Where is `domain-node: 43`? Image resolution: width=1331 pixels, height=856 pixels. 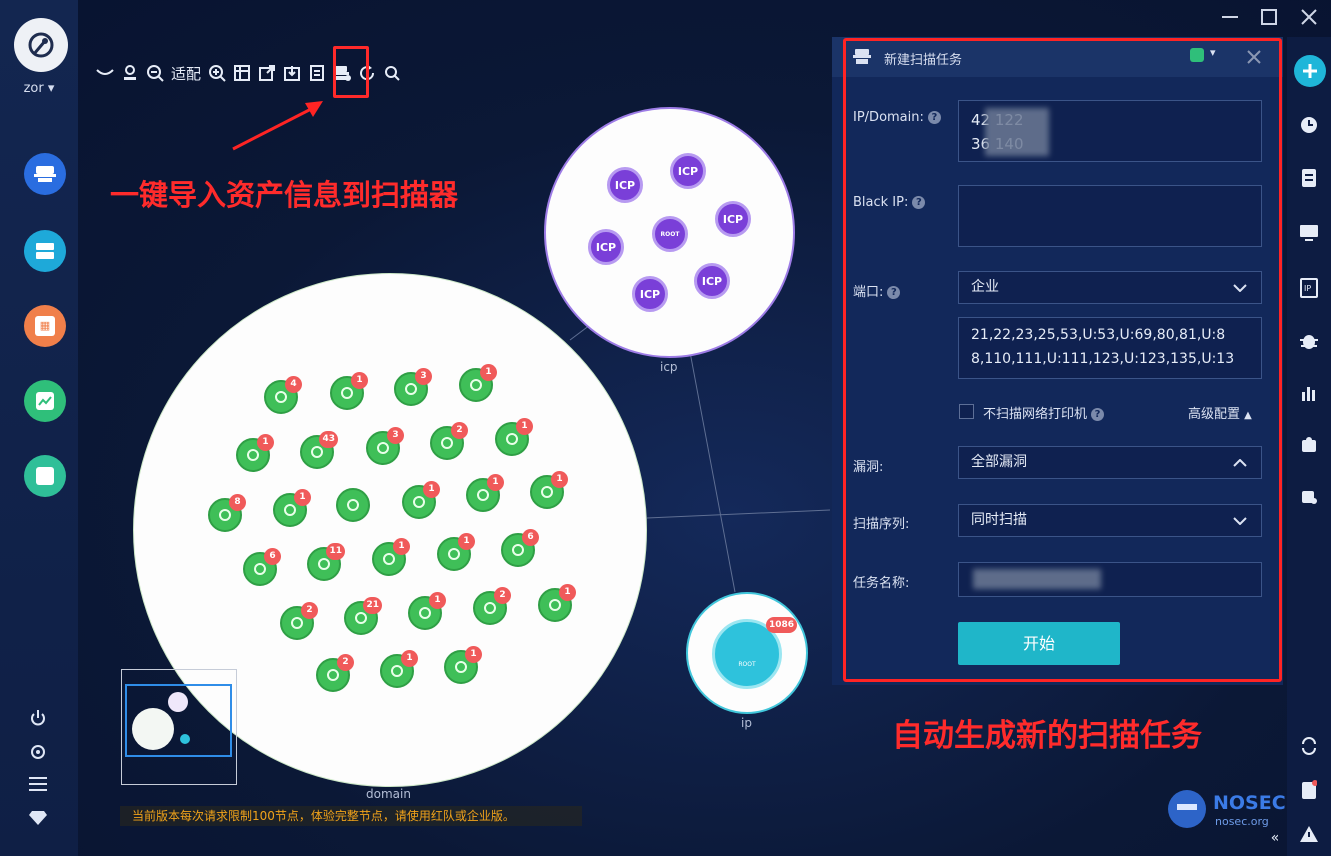 domain-node: 43 is located at coordinates (319, 450).